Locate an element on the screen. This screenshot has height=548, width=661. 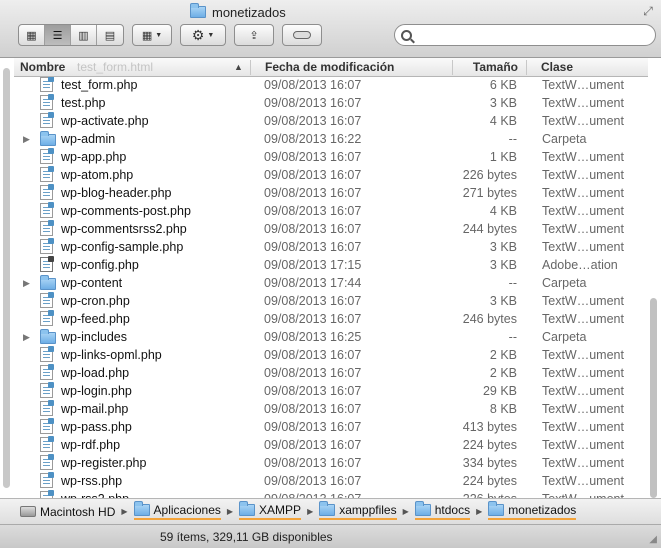
column-date-header: Fecha de modificación is located at coordinates (350, 67).